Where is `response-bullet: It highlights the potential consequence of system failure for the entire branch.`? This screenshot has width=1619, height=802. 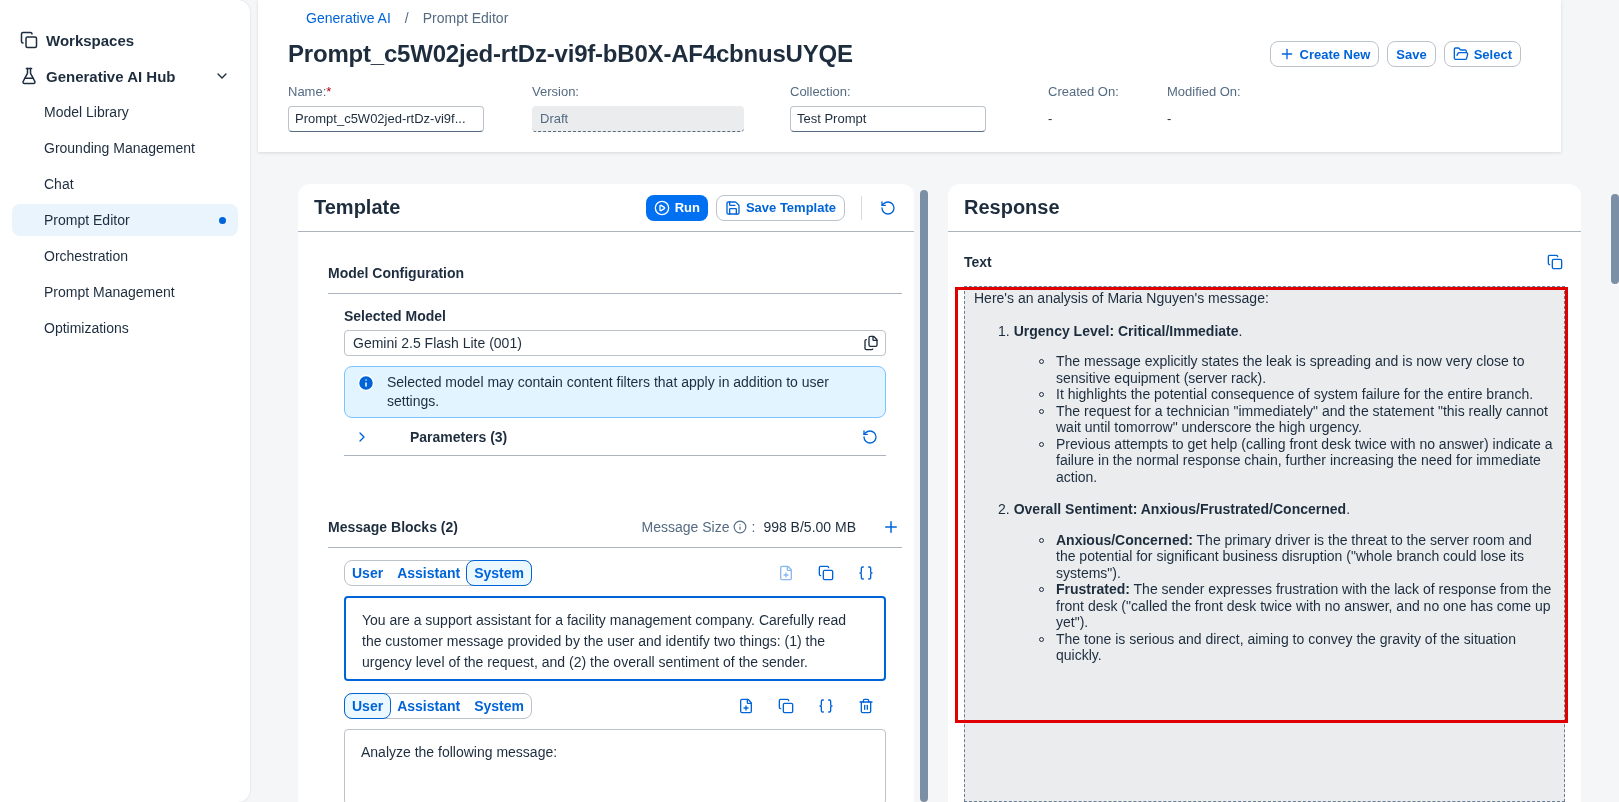 response-bullet: It highlights the potential consequence of system failure for the entire branch. is located at coordinates (1295, 394).